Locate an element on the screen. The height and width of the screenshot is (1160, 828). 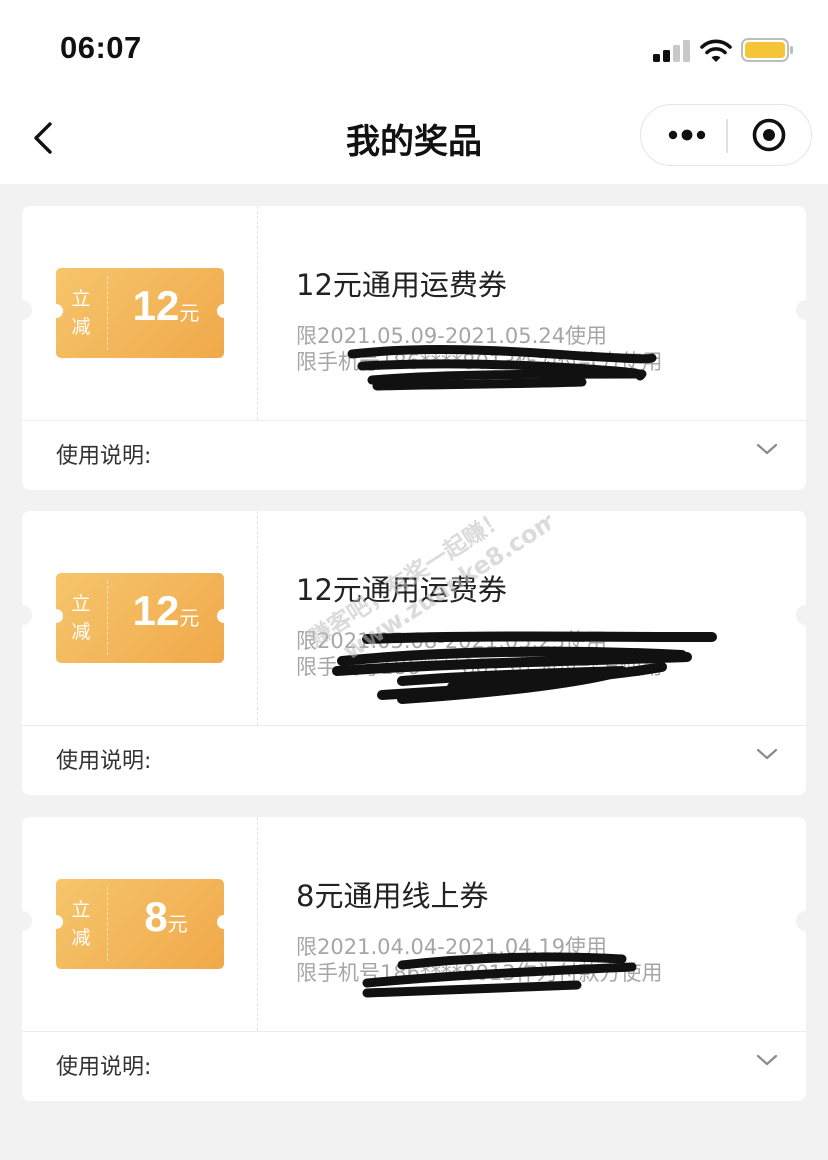
mini-program-capsule is located at coordinates (726, 135).